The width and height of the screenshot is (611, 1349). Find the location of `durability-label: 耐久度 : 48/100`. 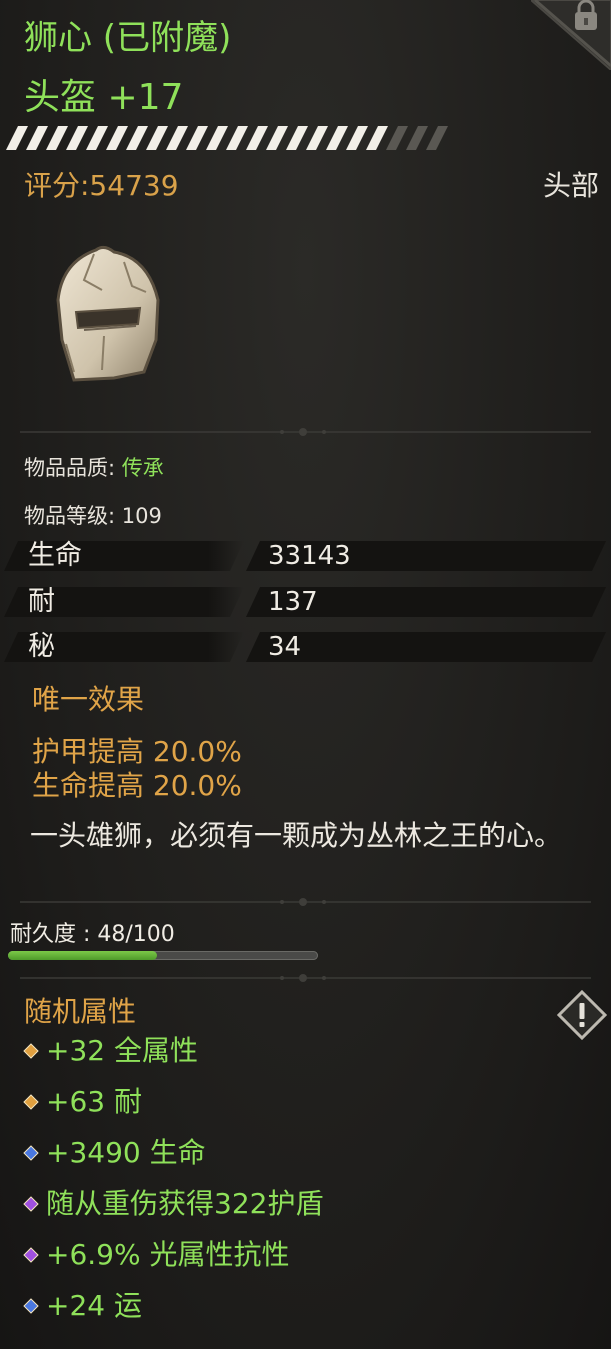

durability-label: 耐久度 : 48/100 is located at coordinates (92, 934).